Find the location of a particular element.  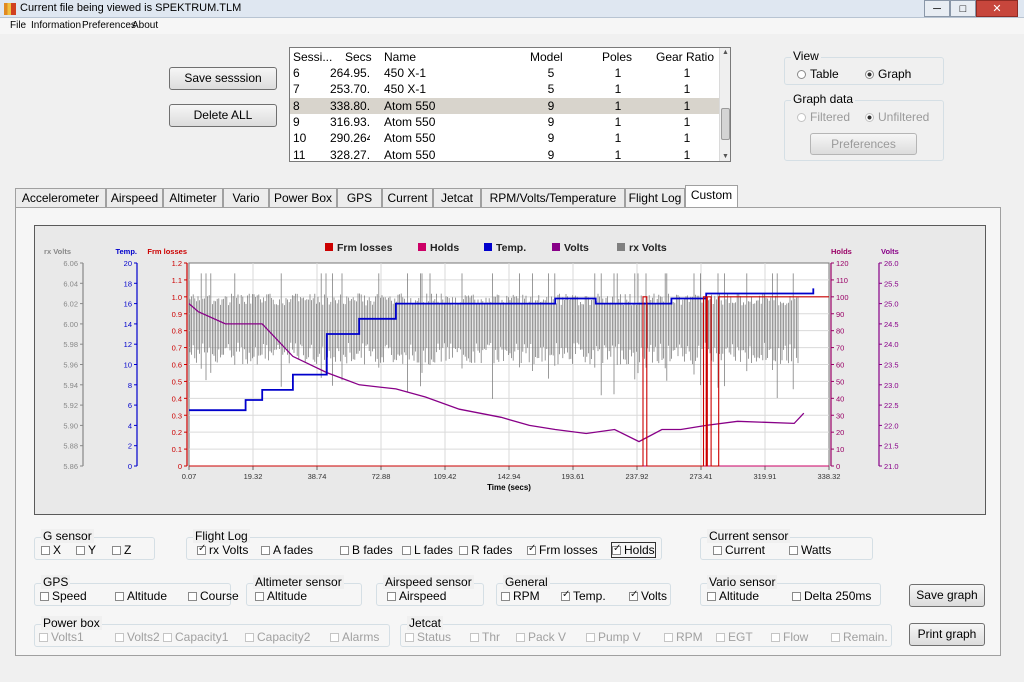

flight-log-checkbox-a-fades: A fades is located at coordinates (287, 550).